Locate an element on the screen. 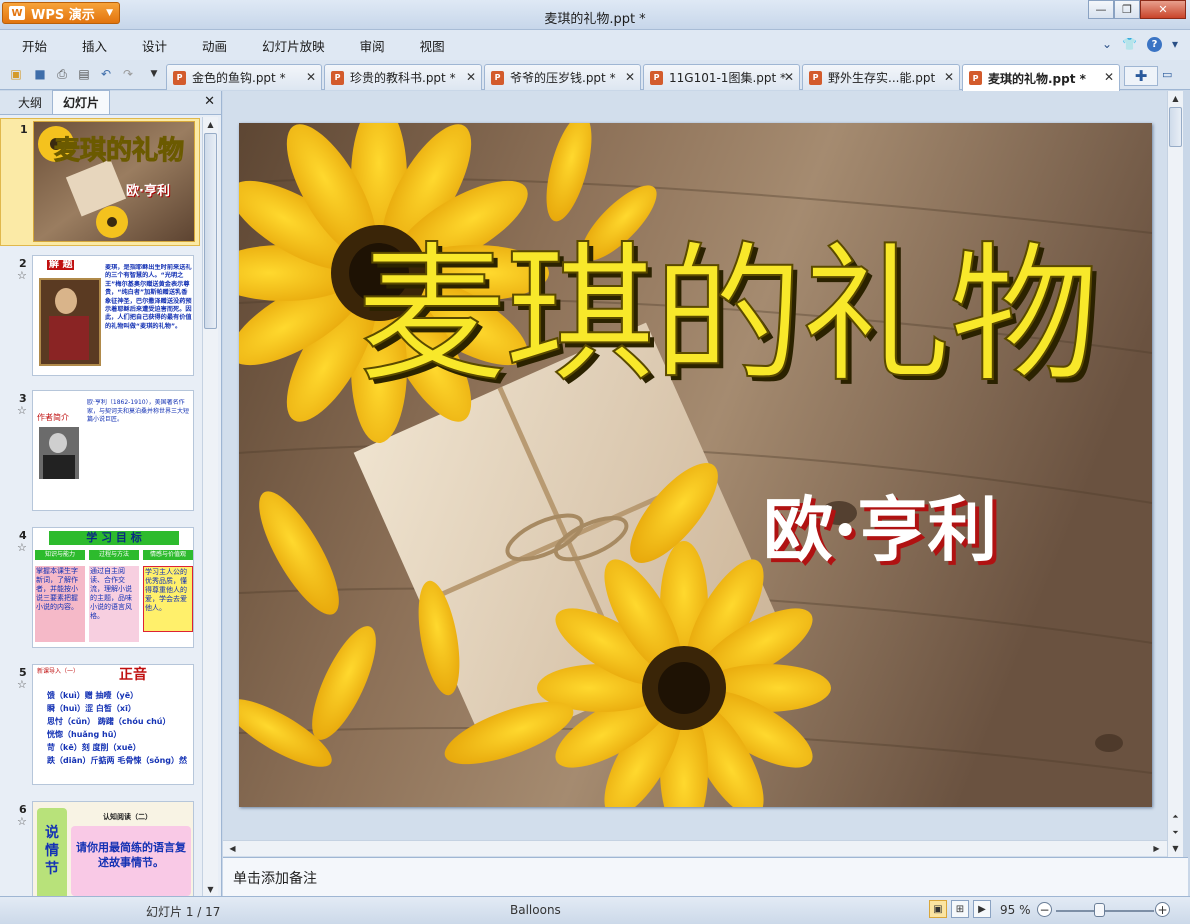 This screenshot has height=924, width=1190. doc-tab-label: 珍贵的教科书.ppt * is located at coordinates (403, 78).